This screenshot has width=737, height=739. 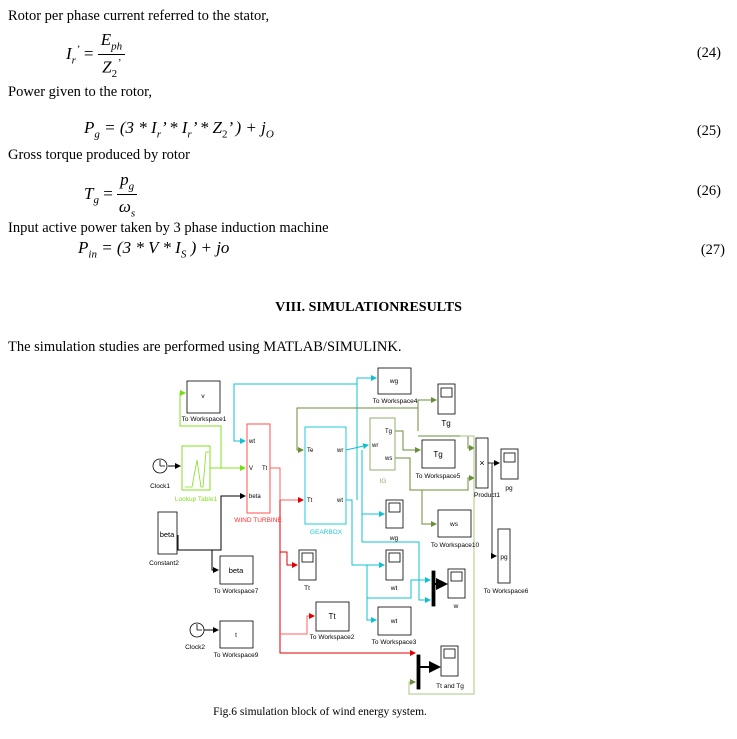 What do you see at coordinates (204, 419) in the screenshot?
I see `svg-text: To Workspace1` at bounding box center [204, 419].